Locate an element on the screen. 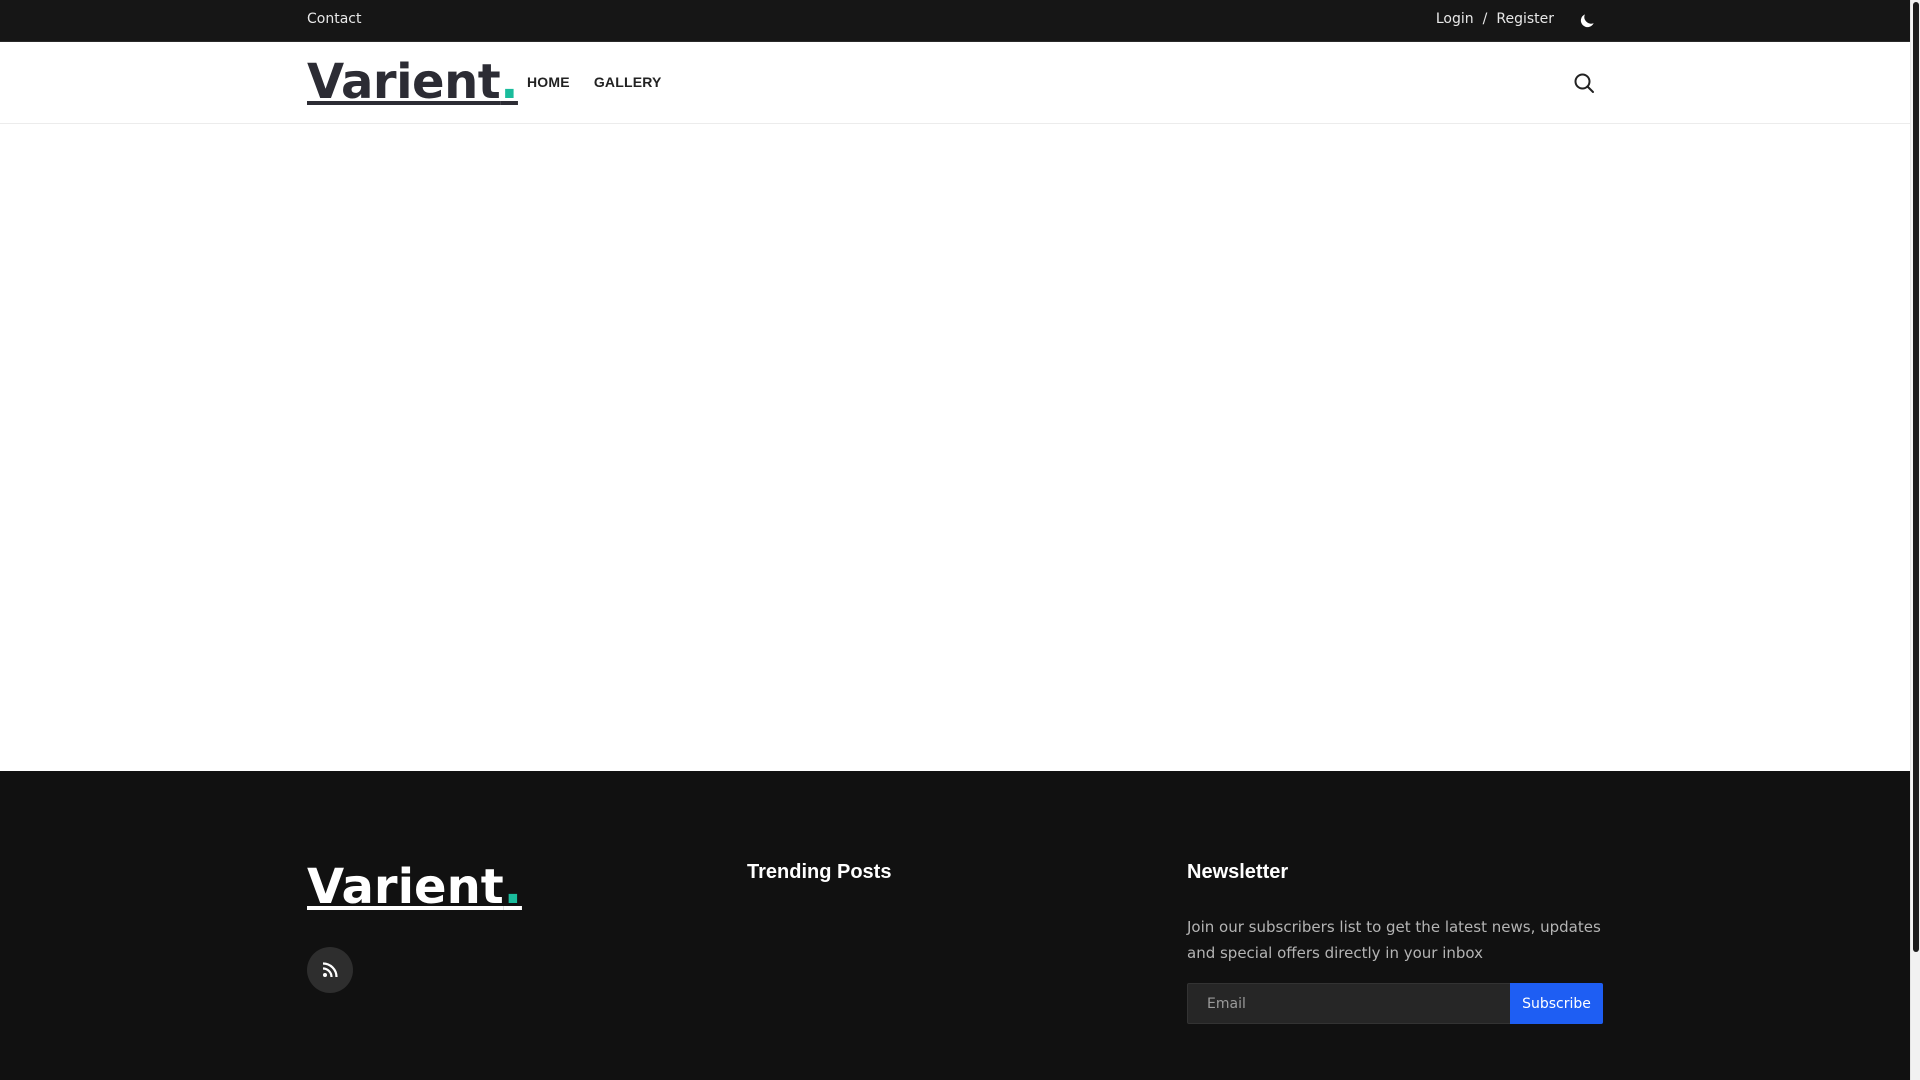  subscribe-button: Subscribe is located at coordinates (1556, 1003).